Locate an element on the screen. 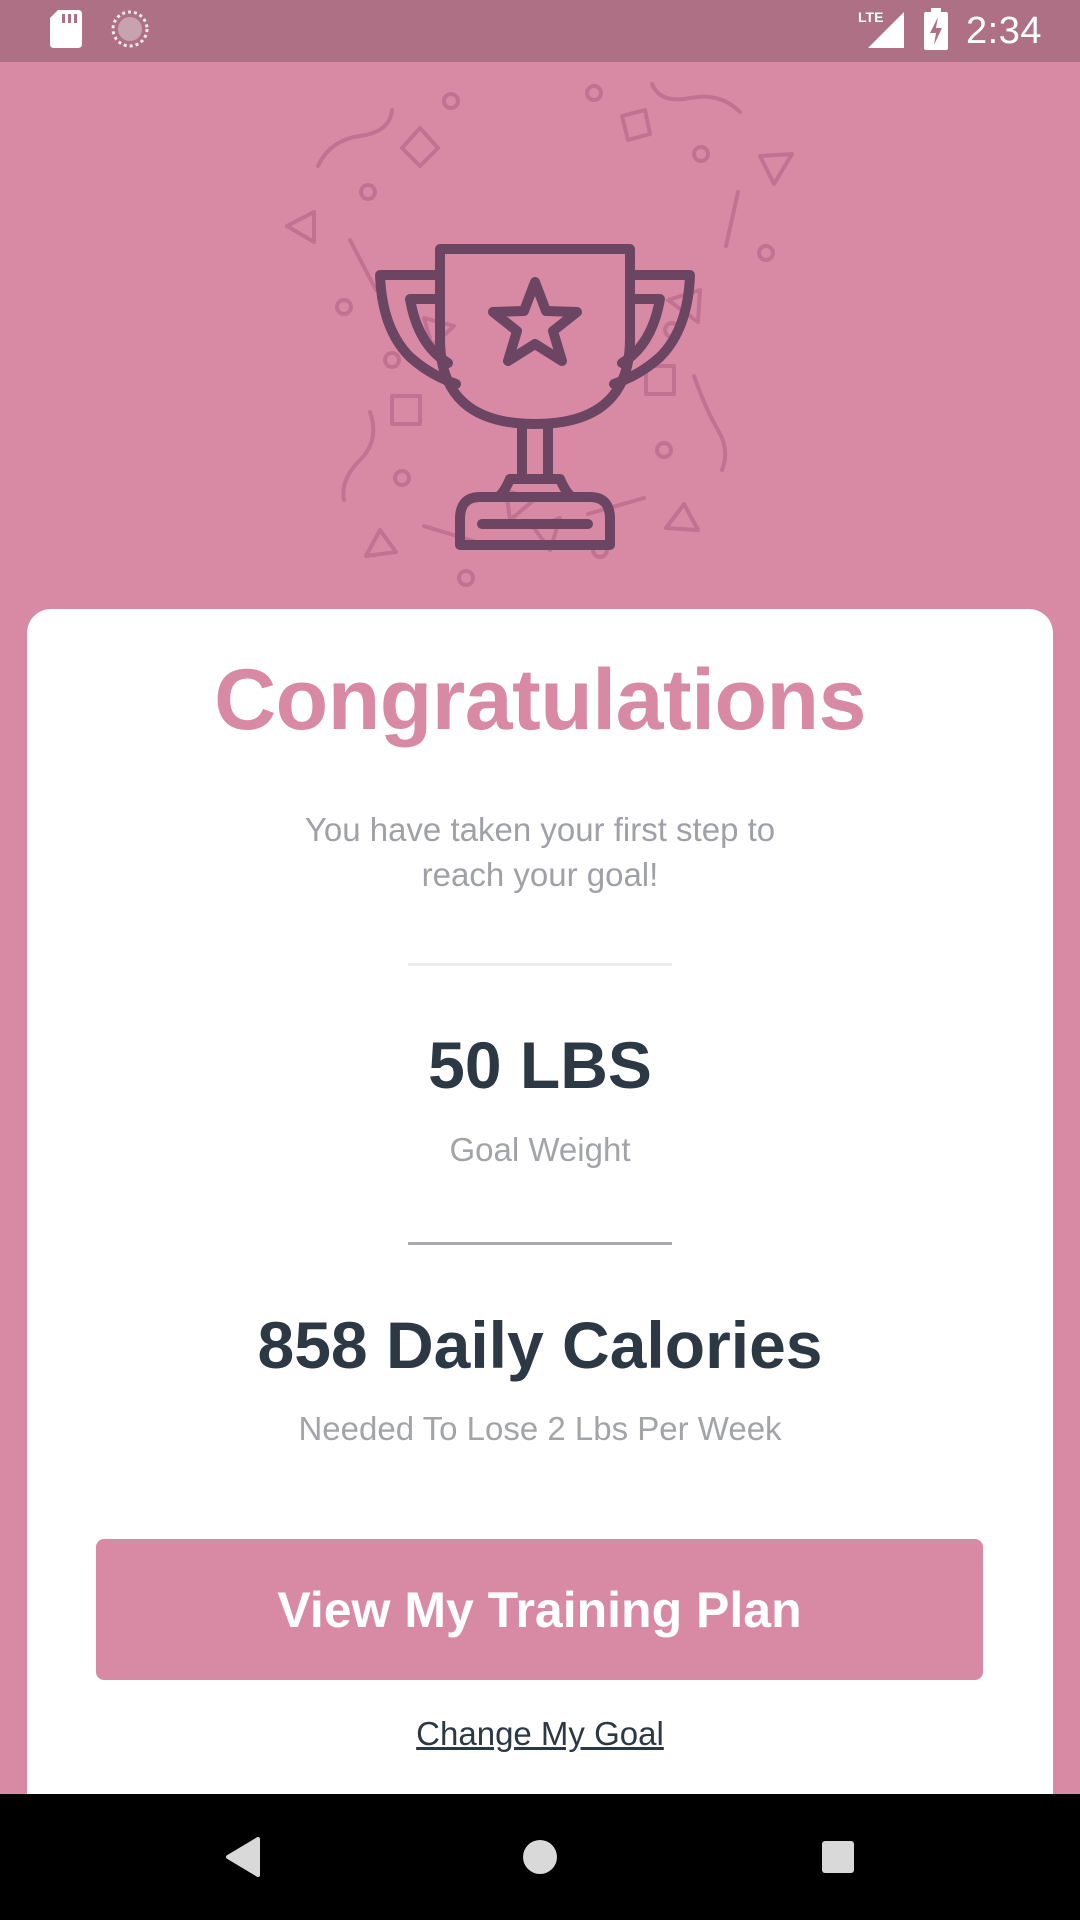 The width and height of the screenshot is (1080, 1920). battery-charging-icon is located at coordinates (936, 31).